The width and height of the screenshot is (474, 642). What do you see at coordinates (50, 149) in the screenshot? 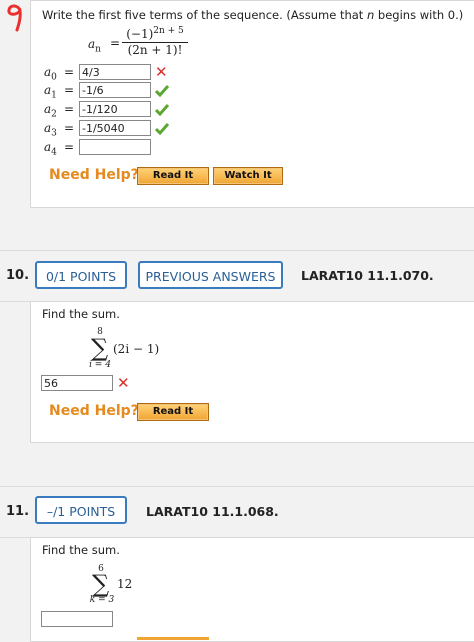
I see `term-a4-label: a4` at bounding box center [50, 149].